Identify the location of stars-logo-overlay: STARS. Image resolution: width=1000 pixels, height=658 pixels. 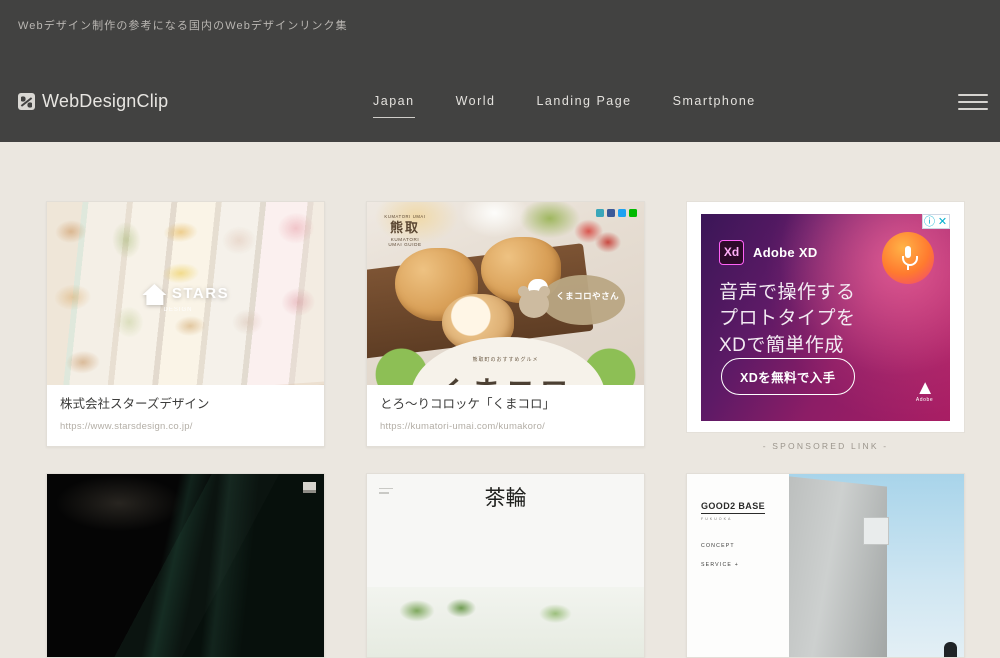
(185, 294).